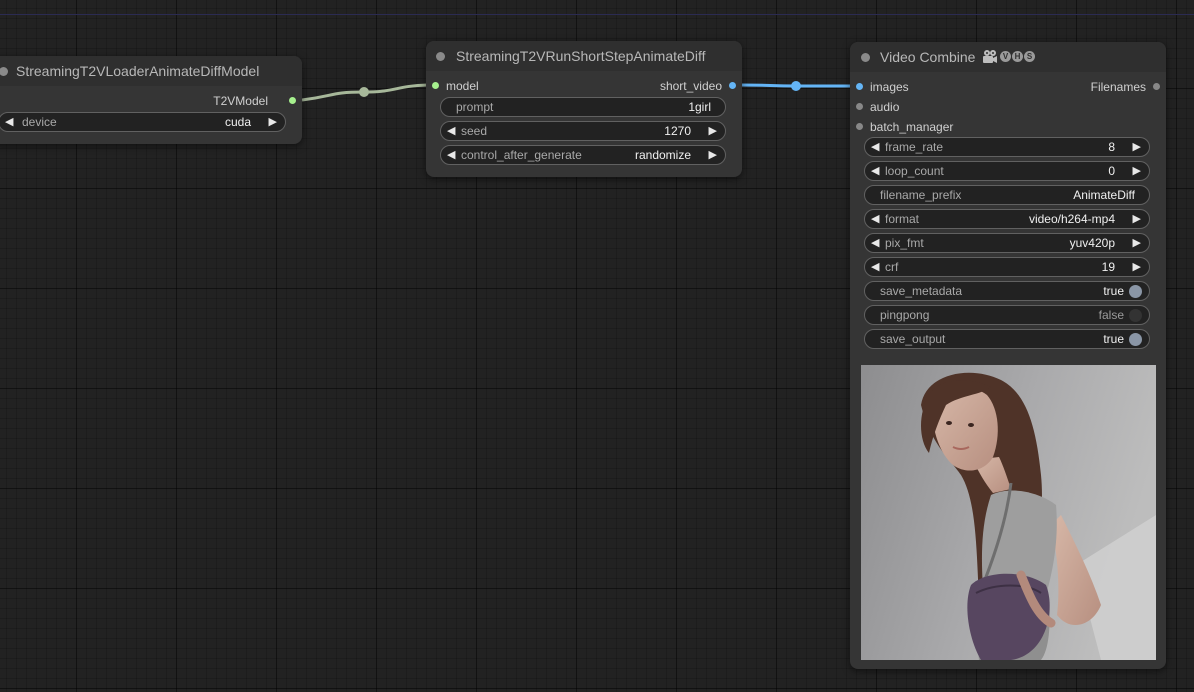  What do you see at coordinates (913, 339) in the screenshot?
I see `save-output-label: save_output` at bounding box center [913, 339].